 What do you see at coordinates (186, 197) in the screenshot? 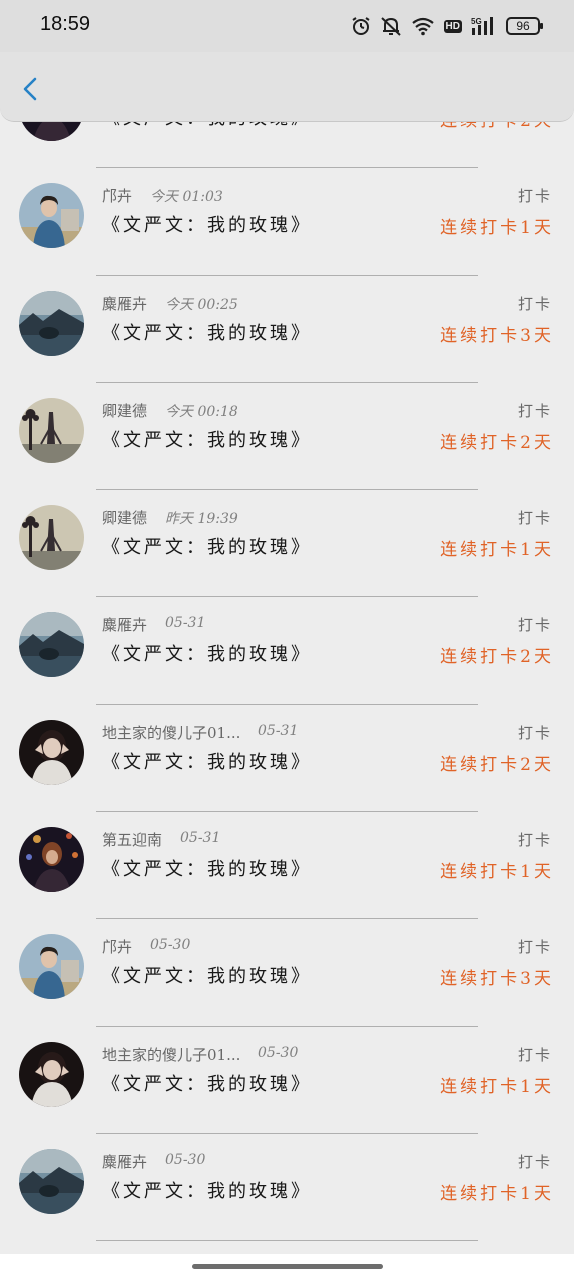
I see `checkin-time: 今天 01:03` at bounding box center [186, 197].